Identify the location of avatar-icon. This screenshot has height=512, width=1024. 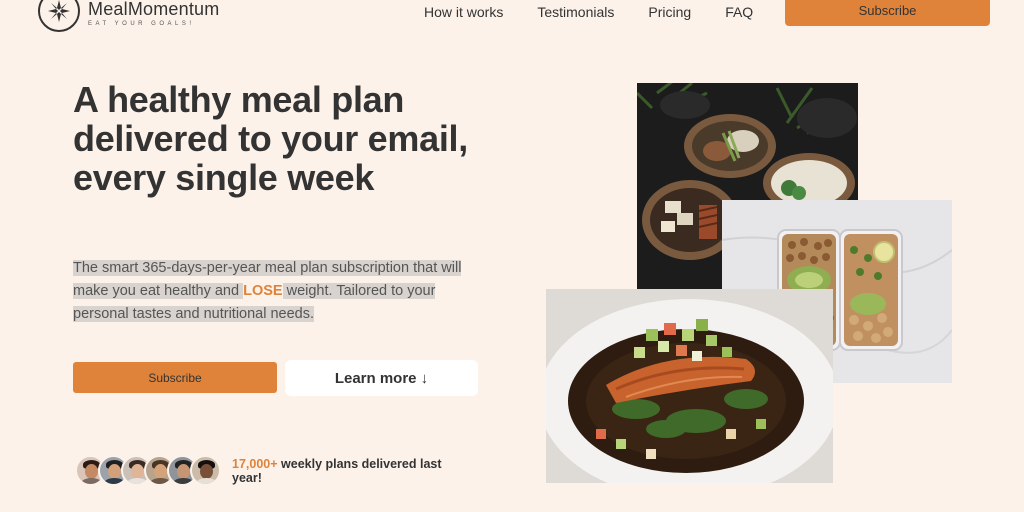
(205, 470).